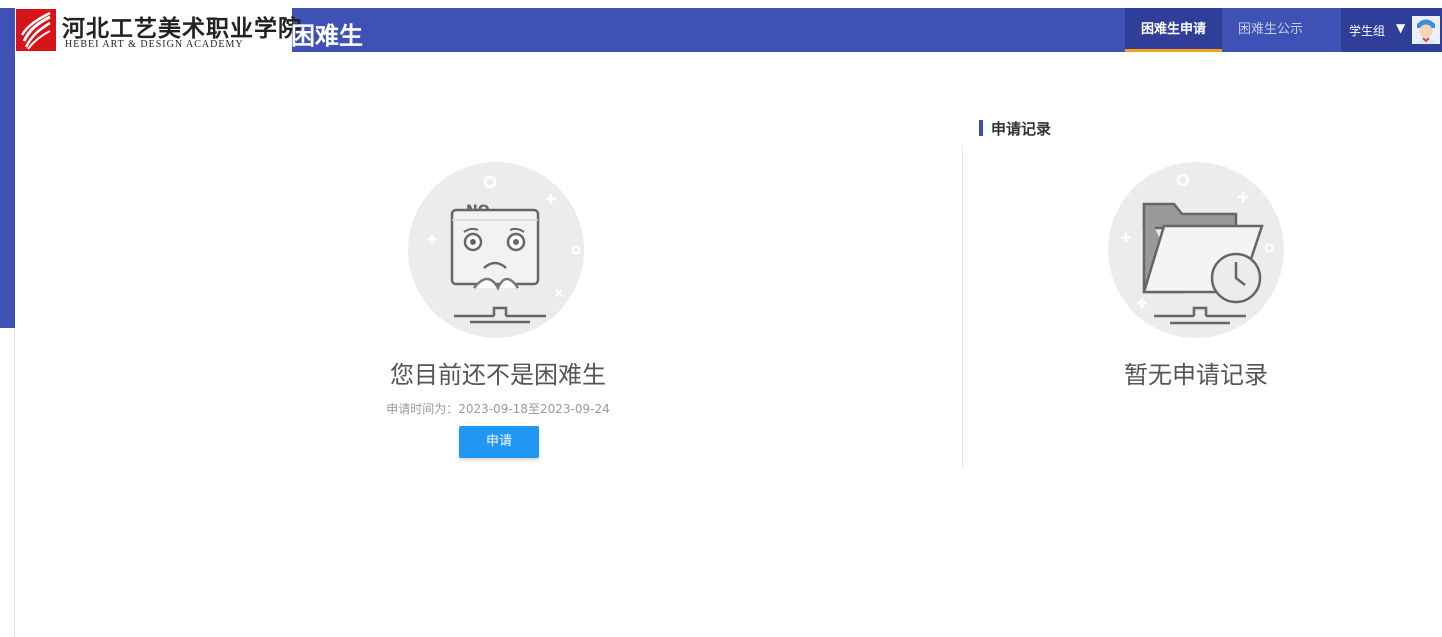  What do you see at coordinates (1196, 250) in the screenshot?
I see `empty-folder-illustration` at bounding box center [1196, 250].